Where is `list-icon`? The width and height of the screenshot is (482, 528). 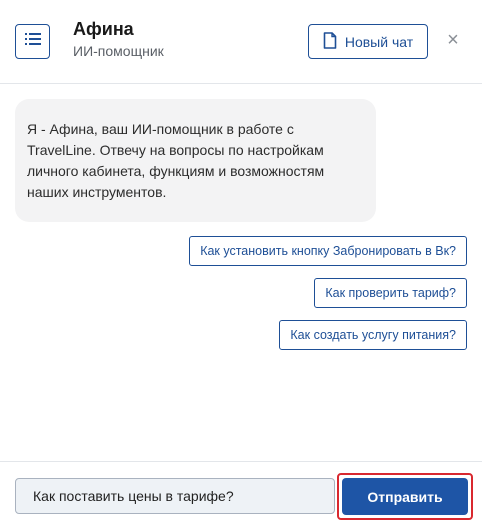 list-icon is located at coordinates (32, 41).